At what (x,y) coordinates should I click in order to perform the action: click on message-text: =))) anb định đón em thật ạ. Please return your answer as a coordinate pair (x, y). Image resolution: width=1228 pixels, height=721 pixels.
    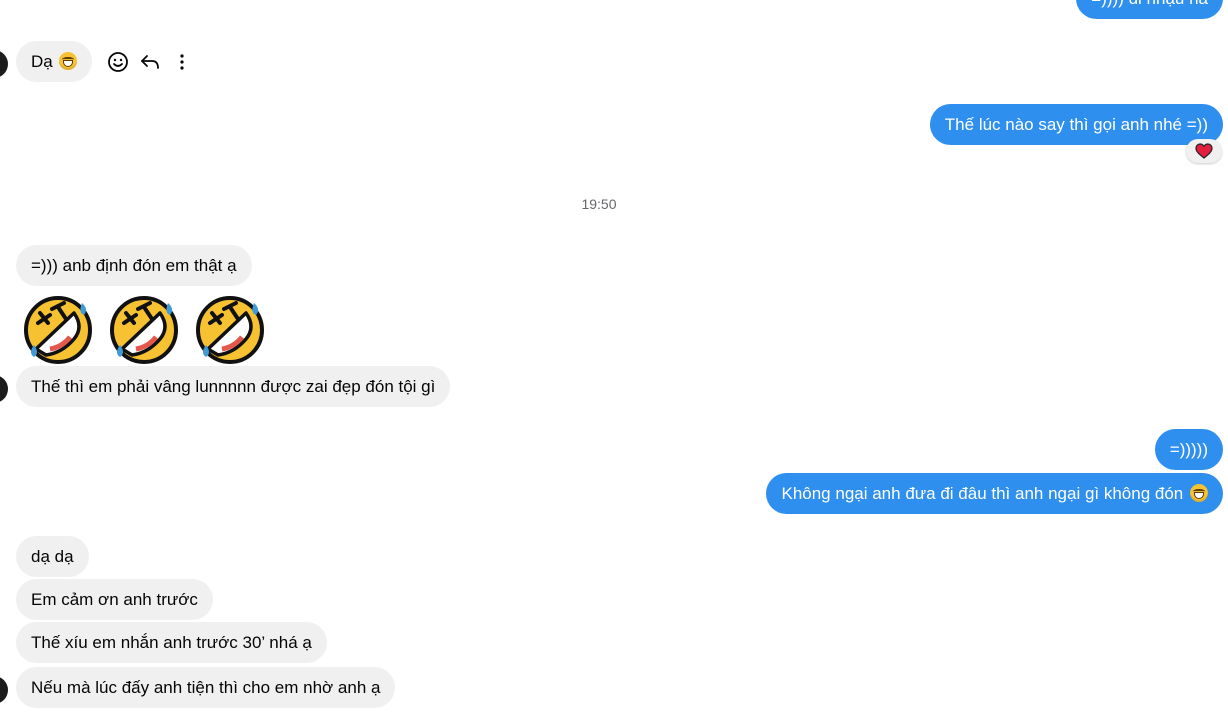
    Looking at the image, I should click on (134, 265).